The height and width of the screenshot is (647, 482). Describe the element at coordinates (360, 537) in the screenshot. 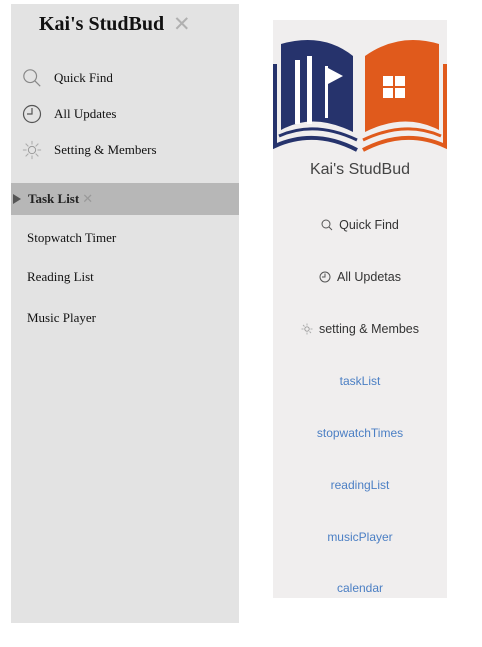

I see `nav-link-music-player: musicPlayer` at that location.